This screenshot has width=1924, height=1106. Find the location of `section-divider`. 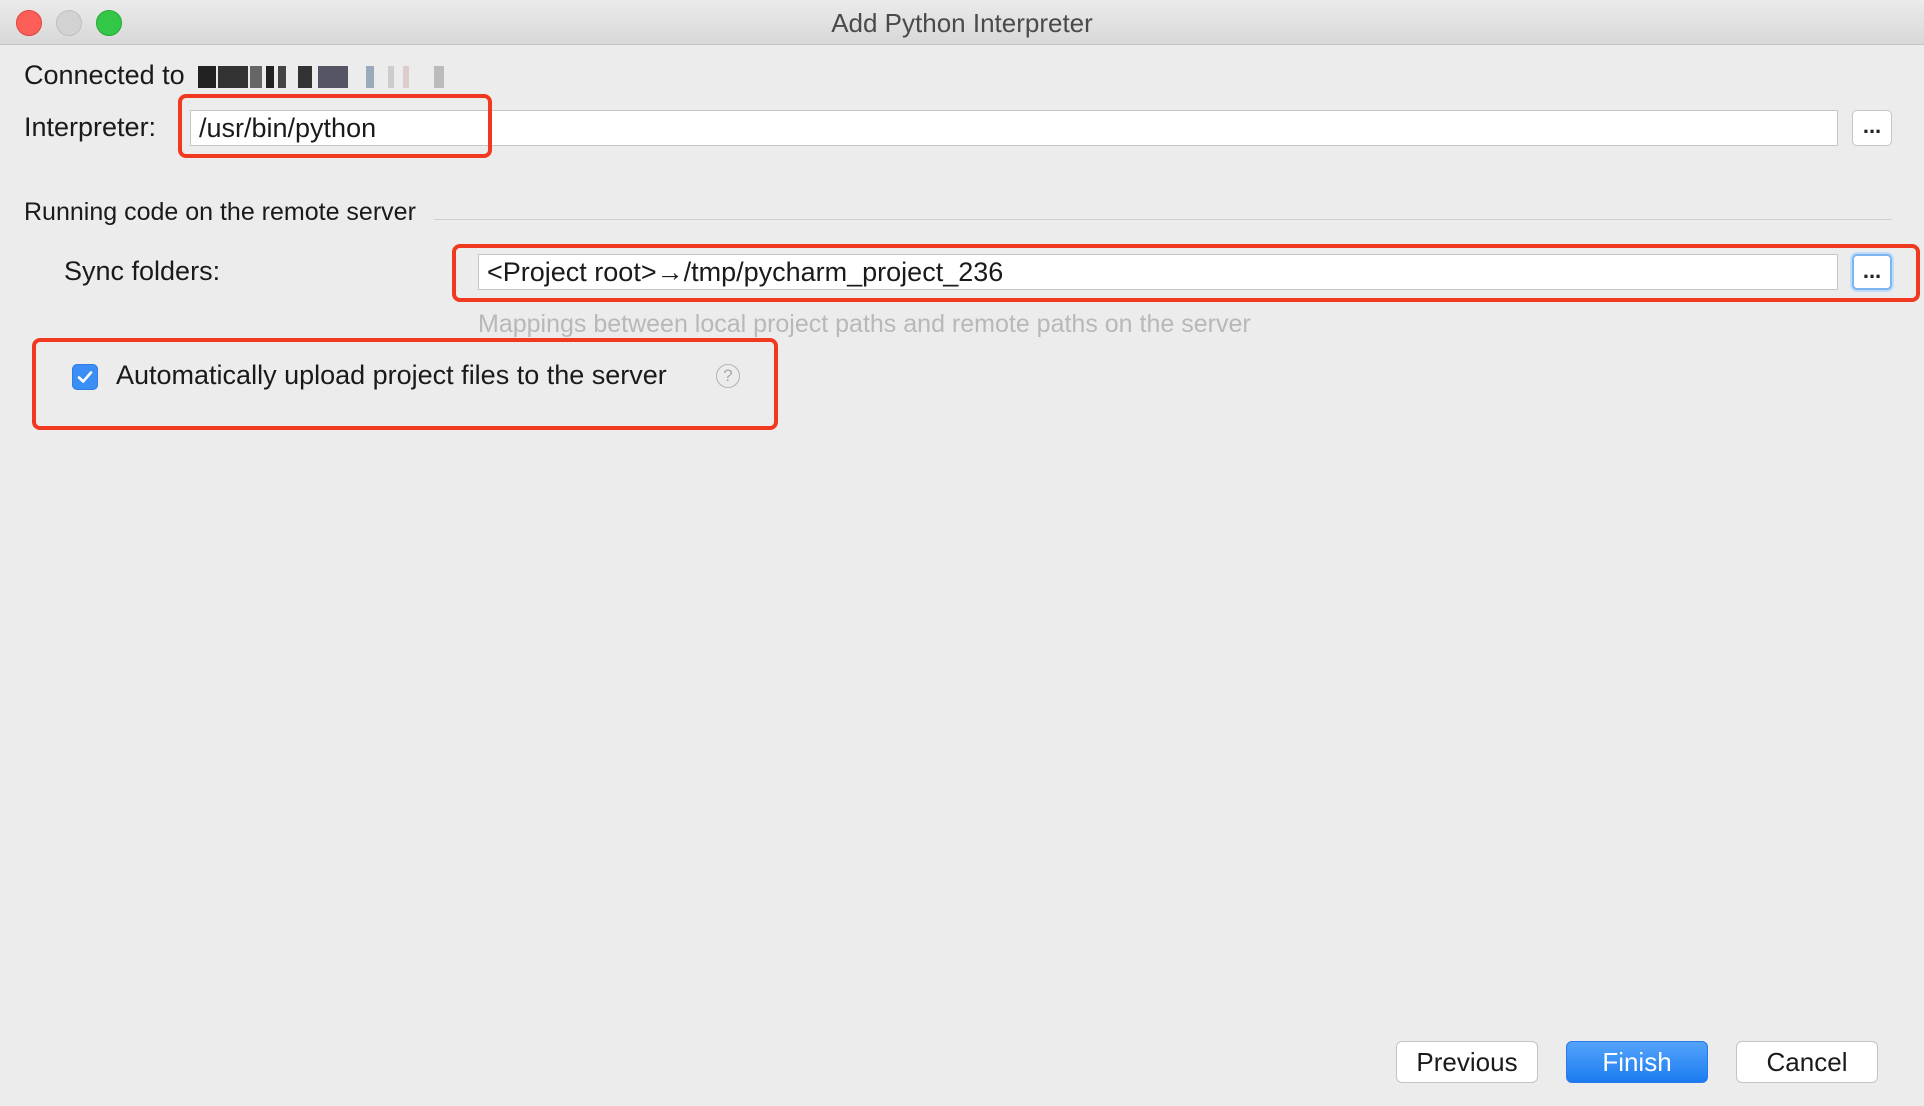

section-divider is located at coordinates (1163, 219).